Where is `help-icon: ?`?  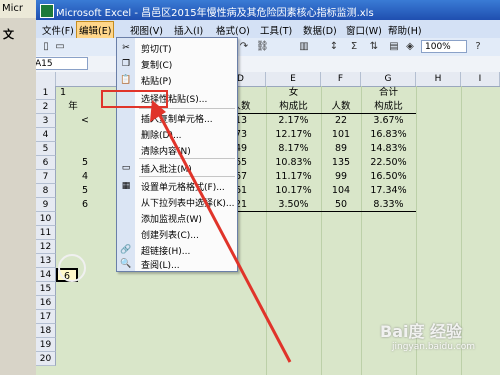 help-icon: ? is located at coordinates (478, 47).